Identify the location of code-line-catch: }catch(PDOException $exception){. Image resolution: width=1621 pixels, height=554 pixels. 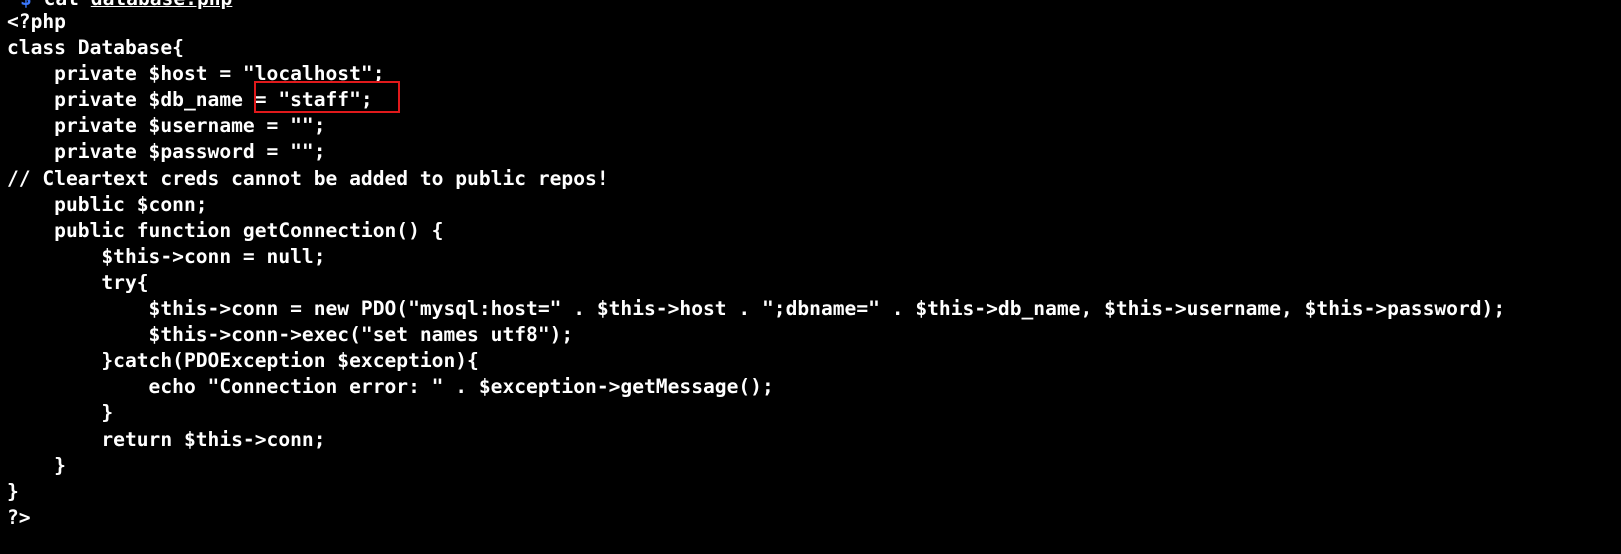
(243, 361).